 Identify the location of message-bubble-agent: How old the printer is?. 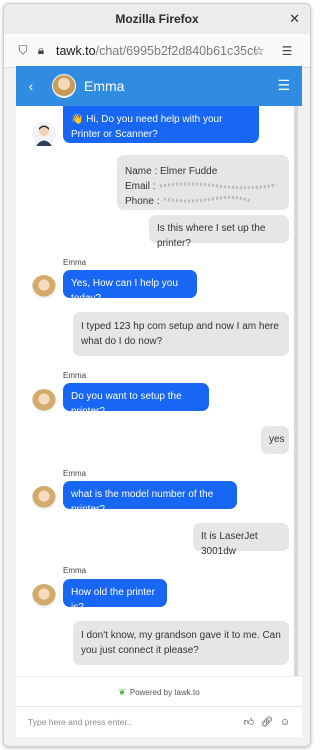
(115, 596).